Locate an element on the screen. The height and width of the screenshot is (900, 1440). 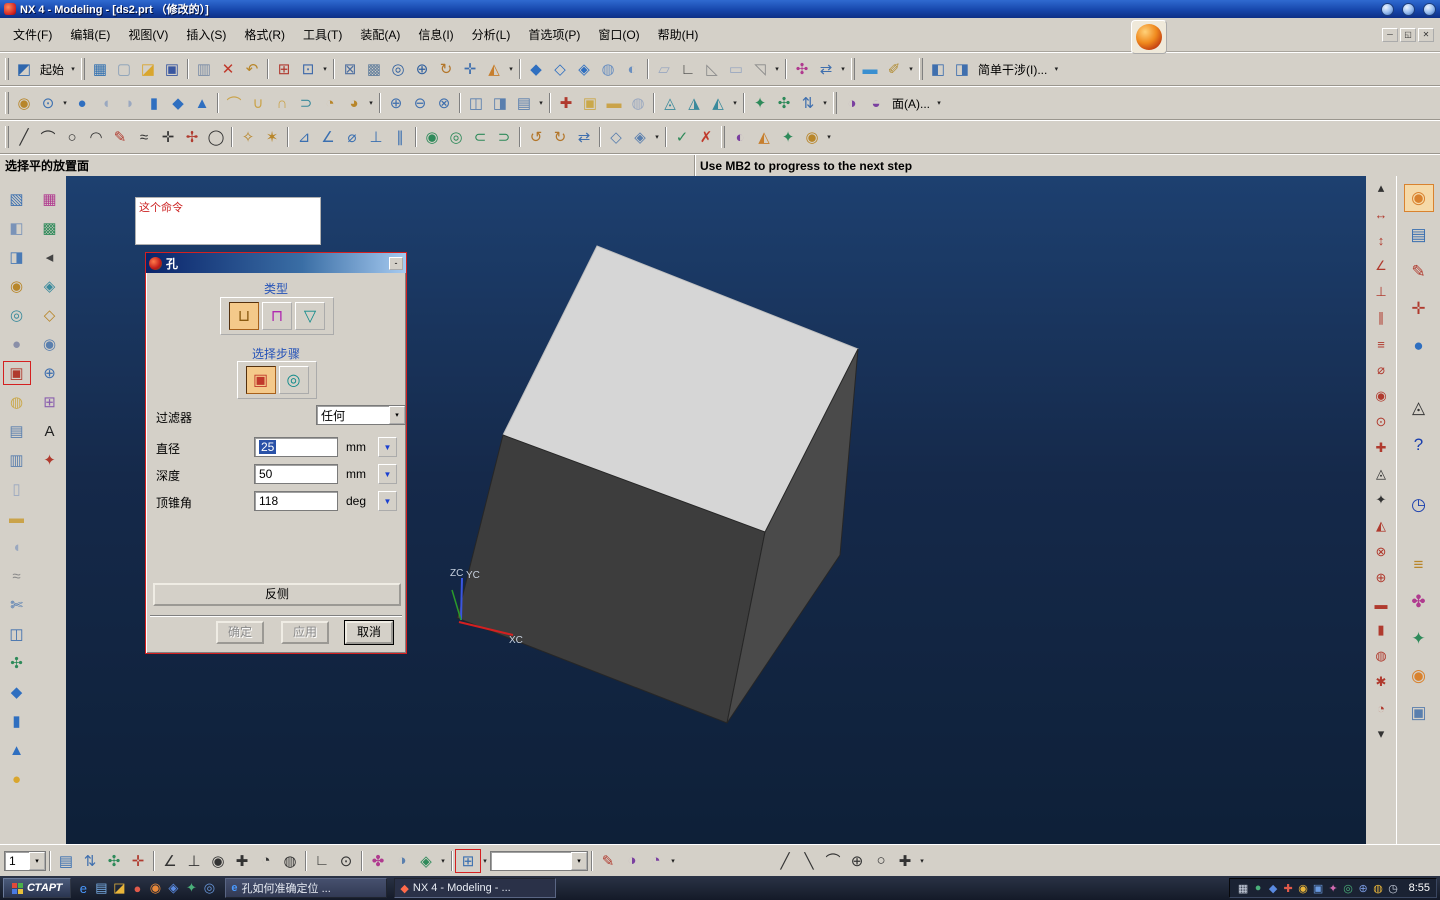
assembly-check-icon: ◨ is located at coordinates (962, 69).